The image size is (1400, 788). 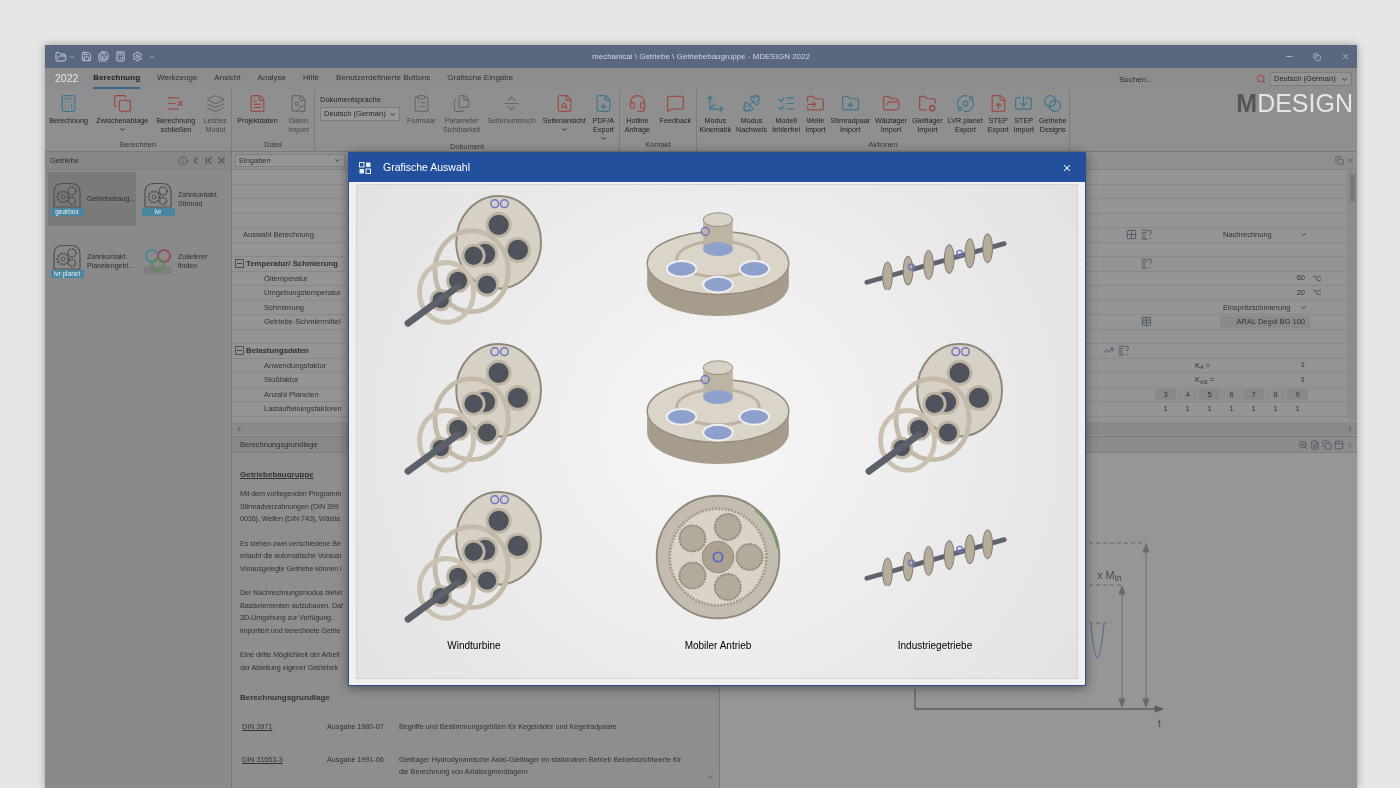 I want to click on calculator-icon, so click(x=120, y=56).